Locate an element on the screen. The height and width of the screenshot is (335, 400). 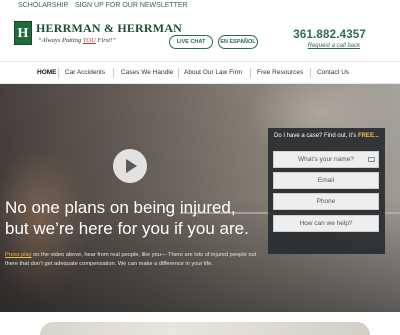
phone-number: 361.882.4357 is located at coordinates (329, 35).